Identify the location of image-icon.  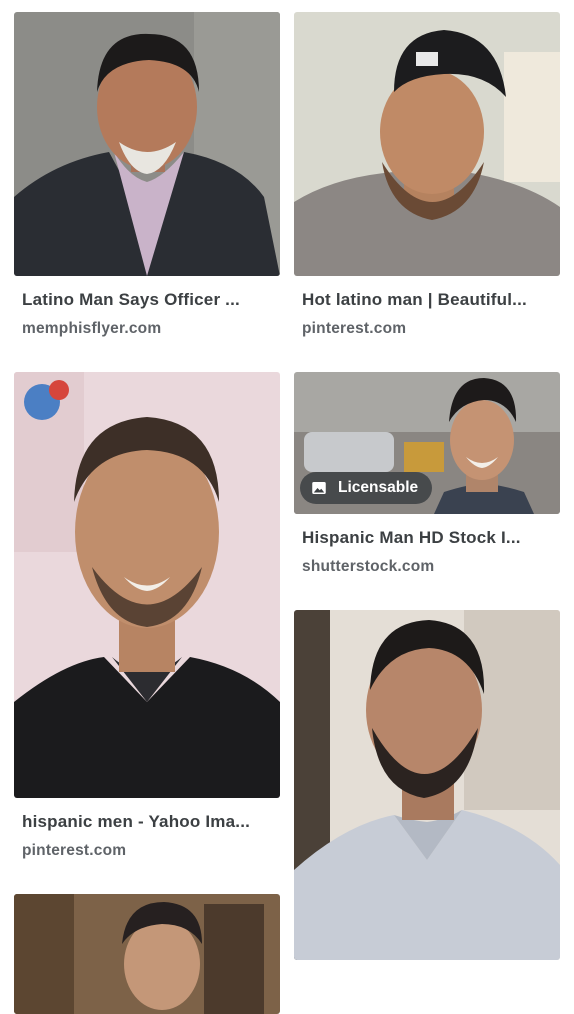
(319, 488).